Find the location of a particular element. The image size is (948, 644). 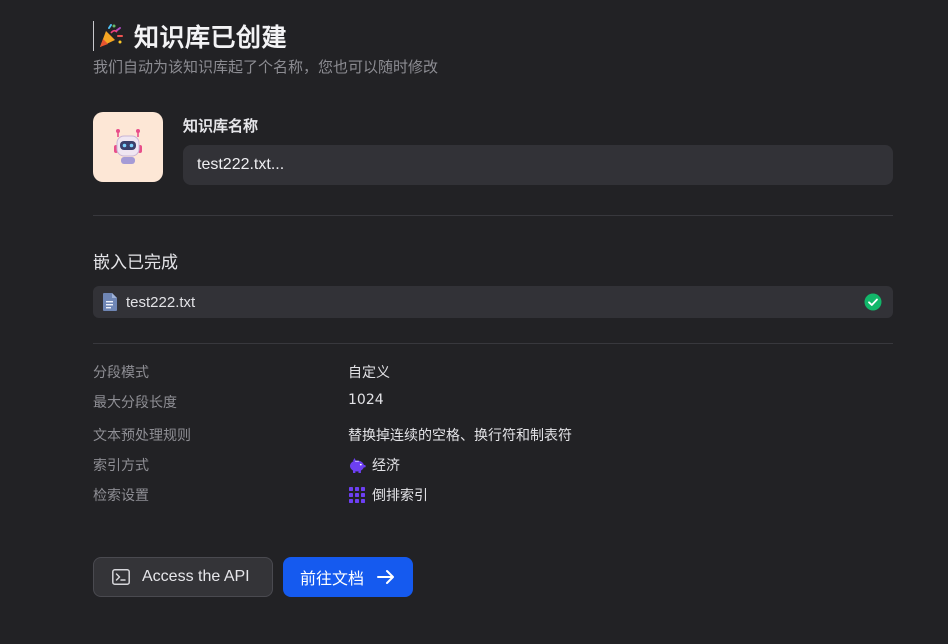

page-subtitle: 我们自动为该知识库起了个名称，您也可以随时修改 is located at coordinates (266, 67).